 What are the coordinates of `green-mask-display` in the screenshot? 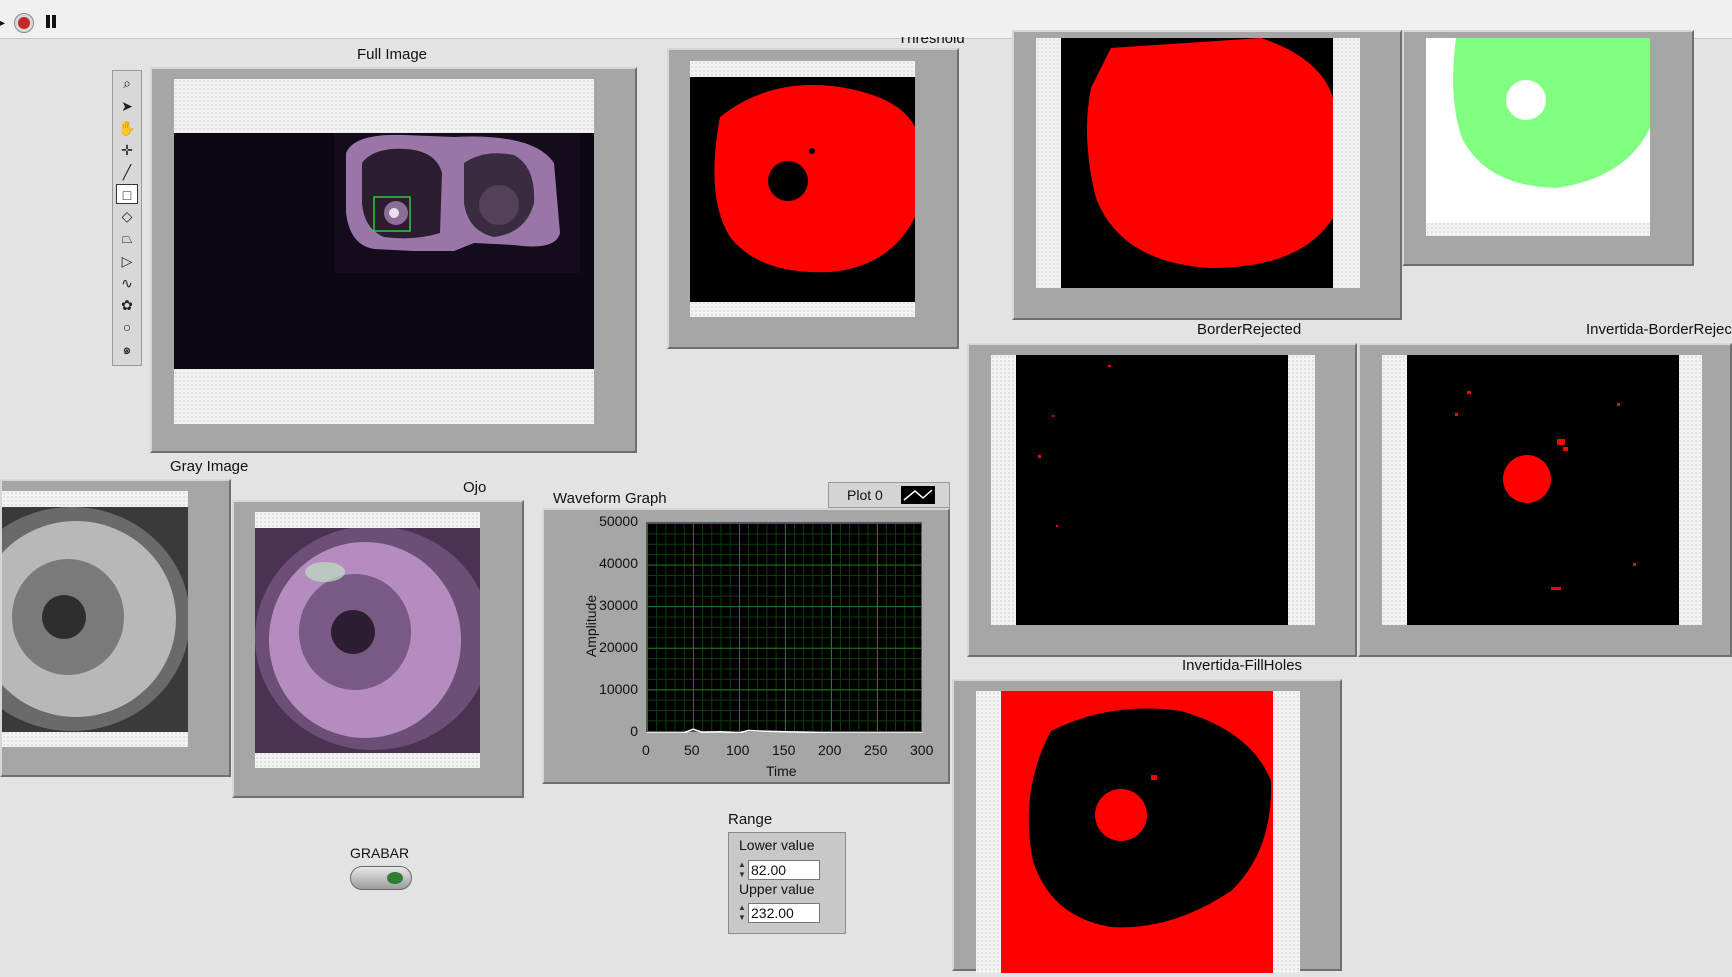 It's located at (1538, 130).